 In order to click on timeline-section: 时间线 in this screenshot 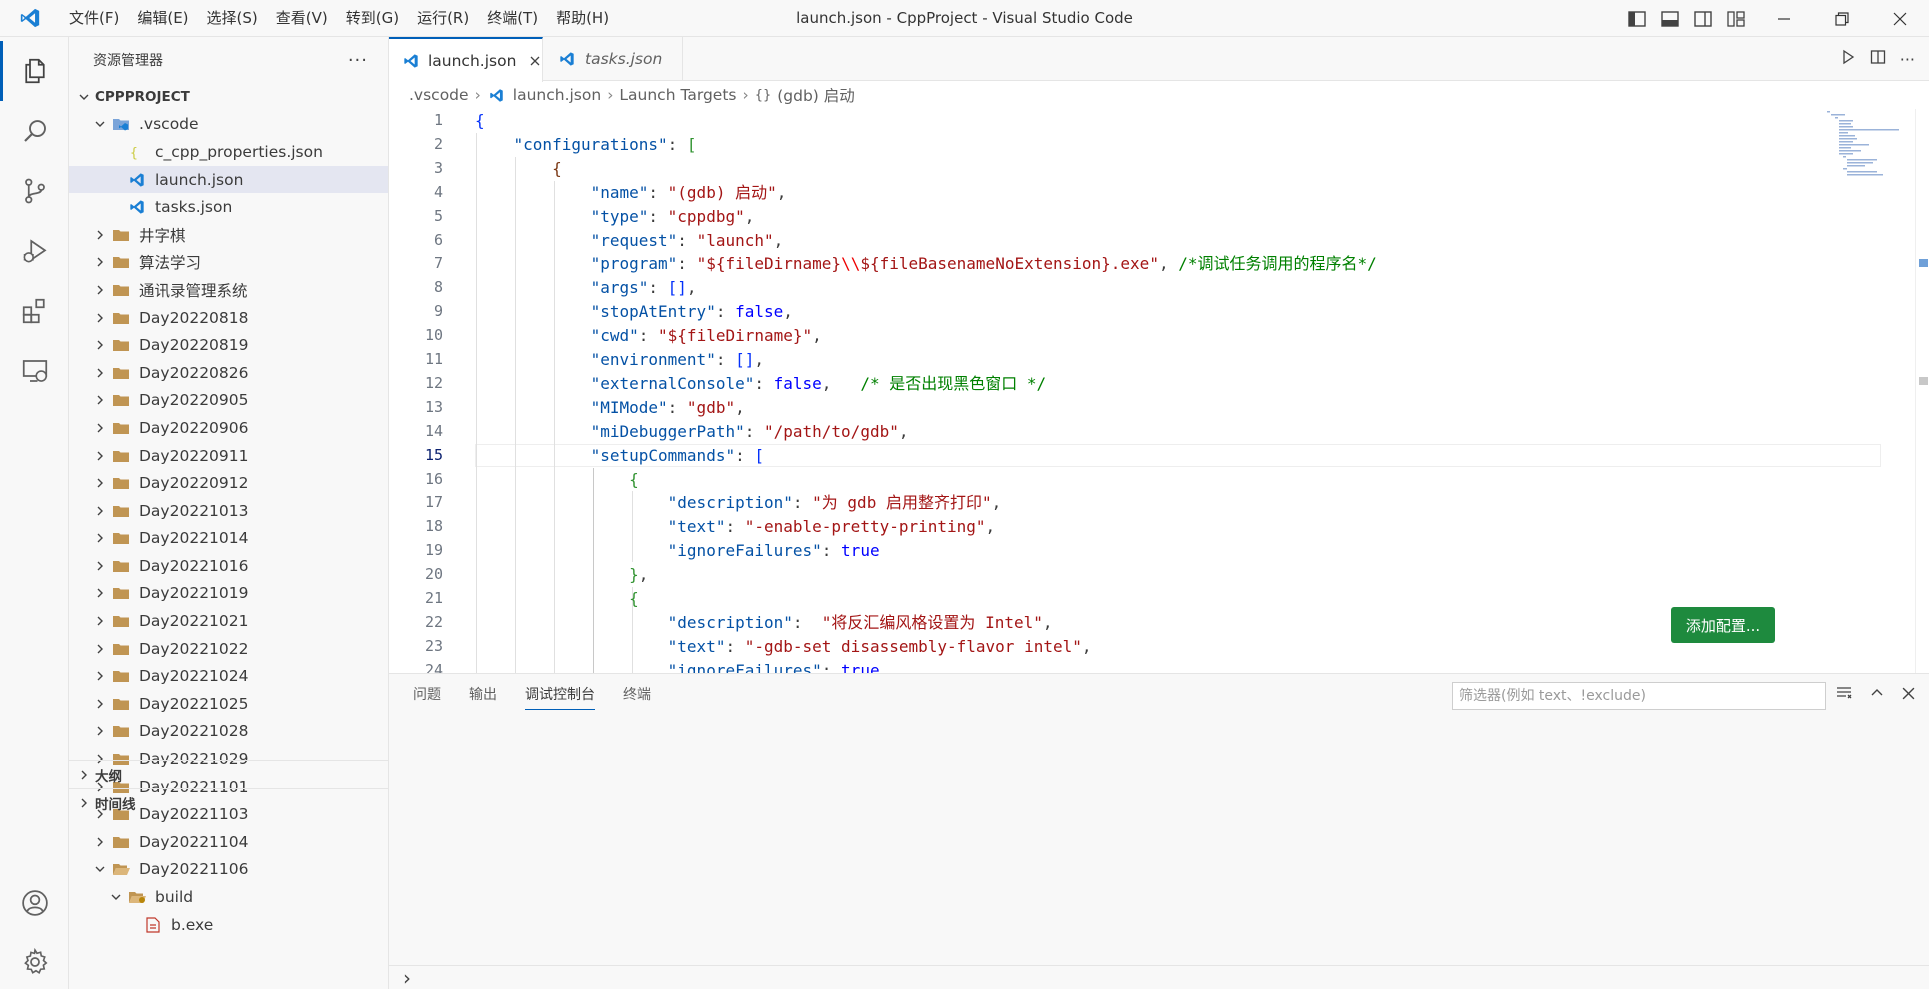, I will do `click(228, 802)`.